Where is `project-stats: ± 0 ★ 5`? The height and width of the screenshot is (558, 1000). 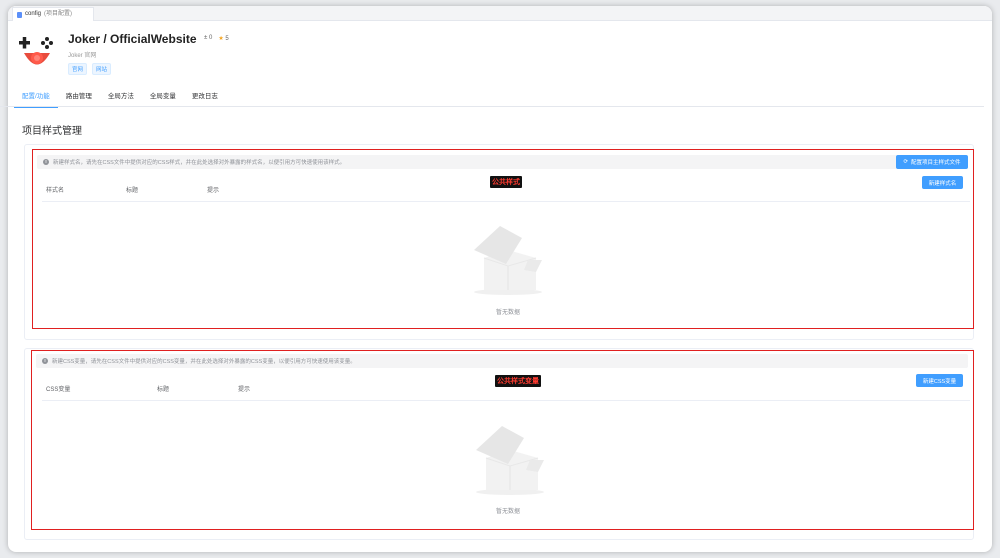
project-stats: ± 0 ★ 5 is located at coordinates (216, 38).